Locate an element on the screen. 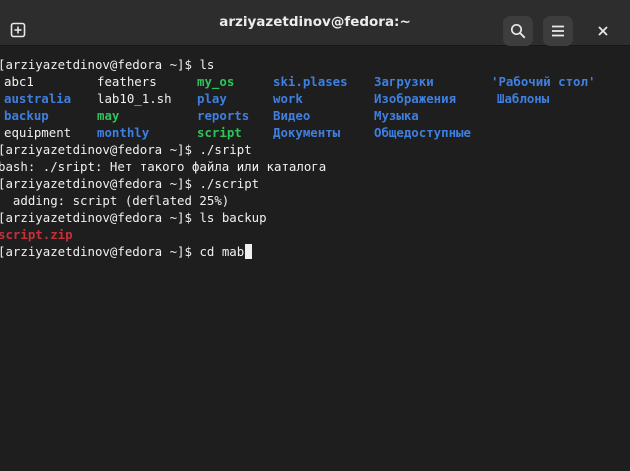 This screenshot has height=471, width=630. ls-entry: reports is located at coordinates (223, 115).